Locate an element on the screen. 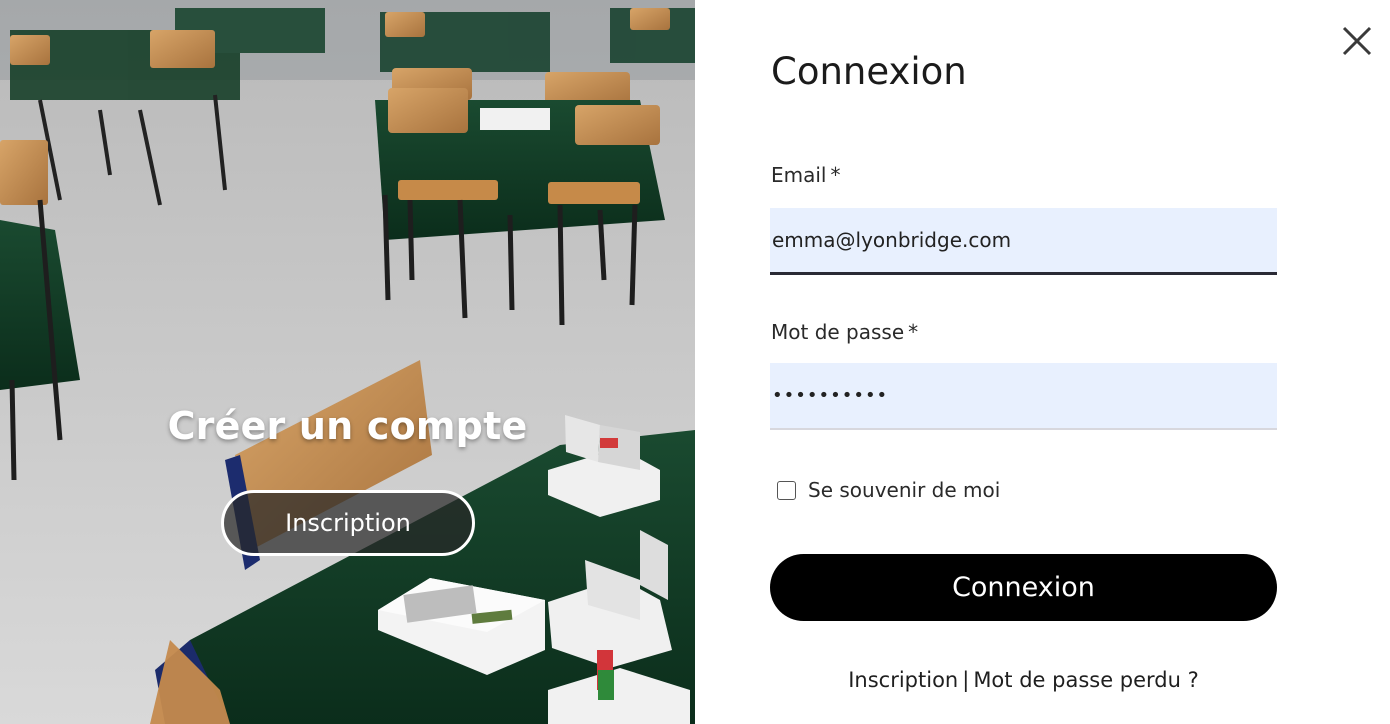 The image size is (1390, 724). email-label: Email * is located at coordinates (806, 175).